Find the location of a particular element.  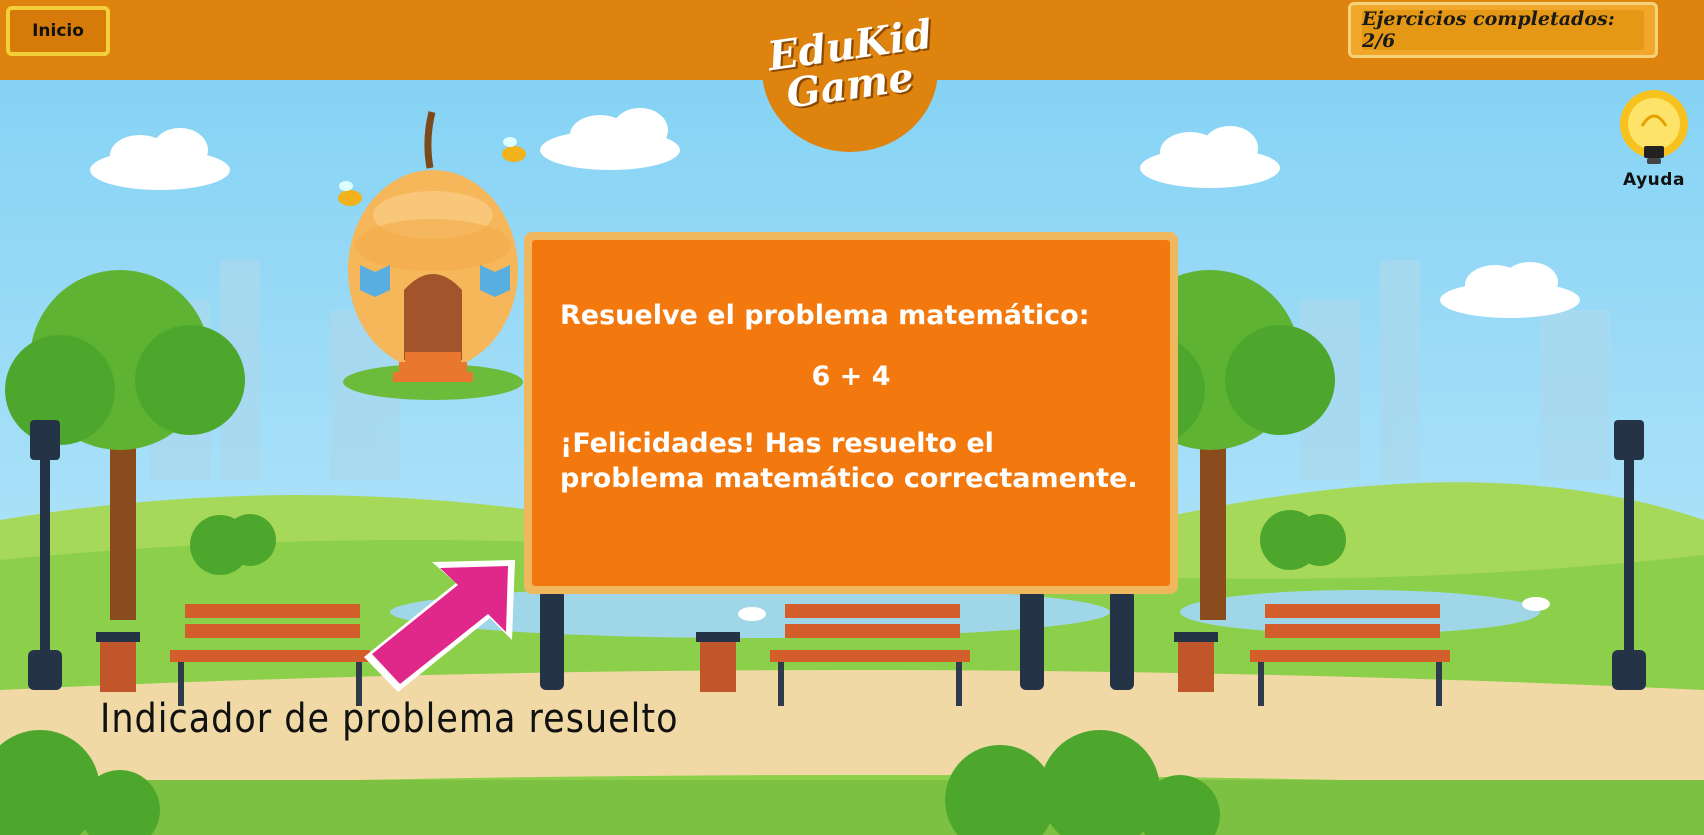

progress-text: Ejercicios completados: 2/6 is located at coordinates (1503, 30).